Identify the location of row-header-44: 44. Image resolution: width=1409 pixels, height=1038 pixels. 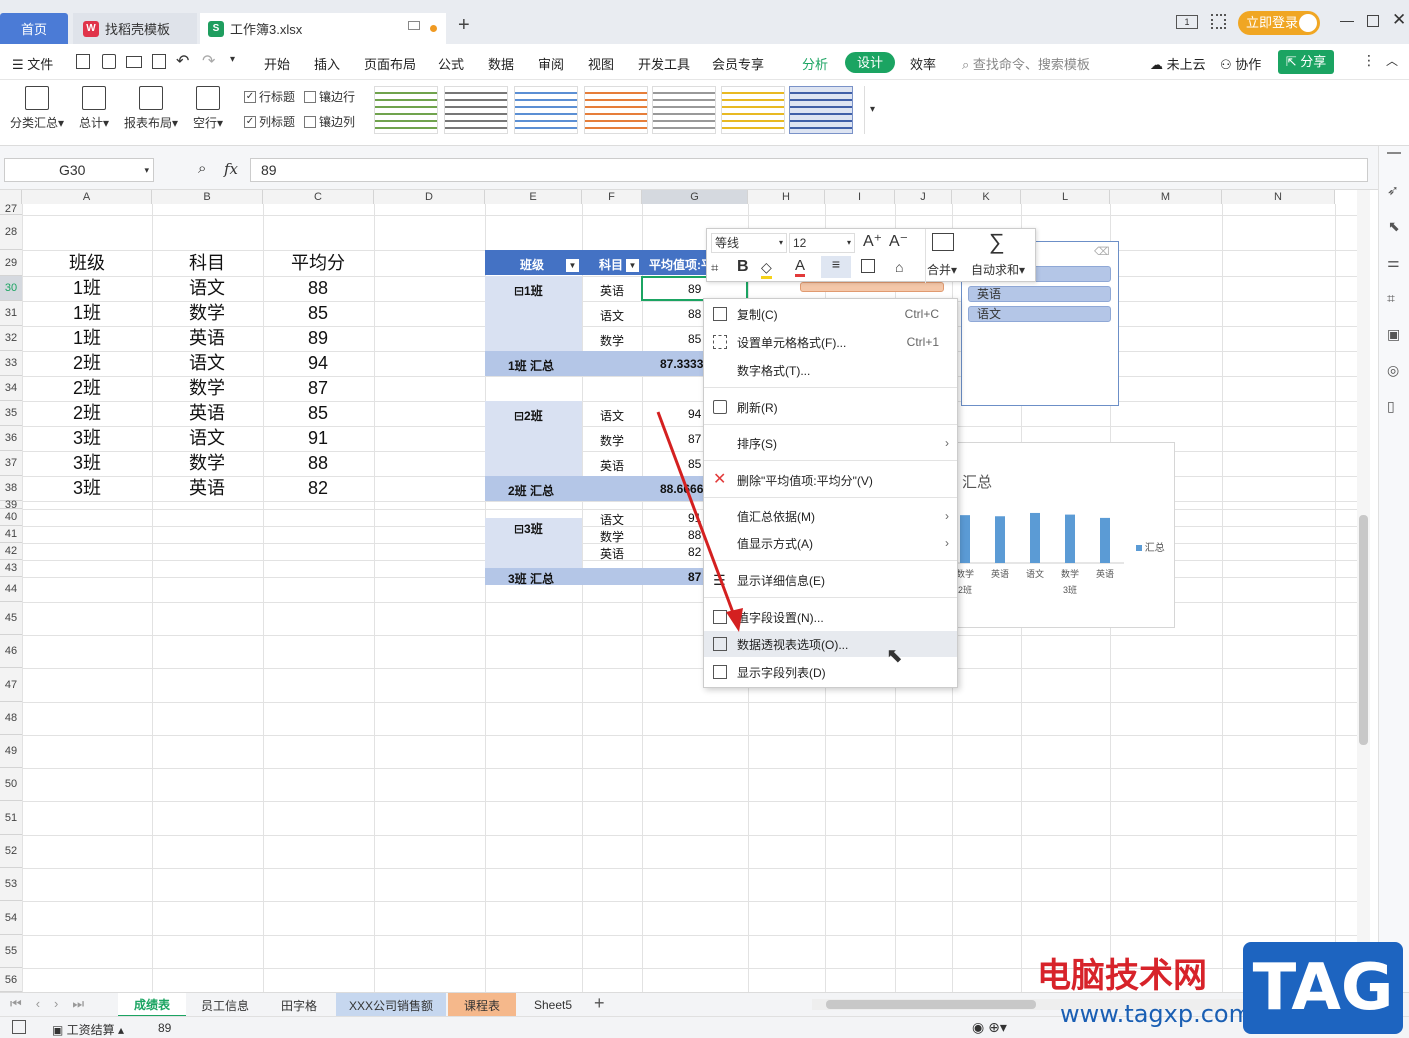
(11, 589).